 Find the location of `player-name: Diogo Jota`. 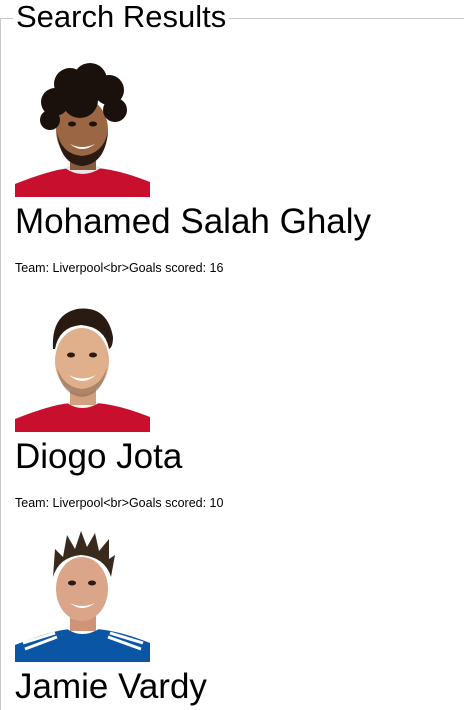

player-name: Diogo Jota is located at coordinates (99, 456).